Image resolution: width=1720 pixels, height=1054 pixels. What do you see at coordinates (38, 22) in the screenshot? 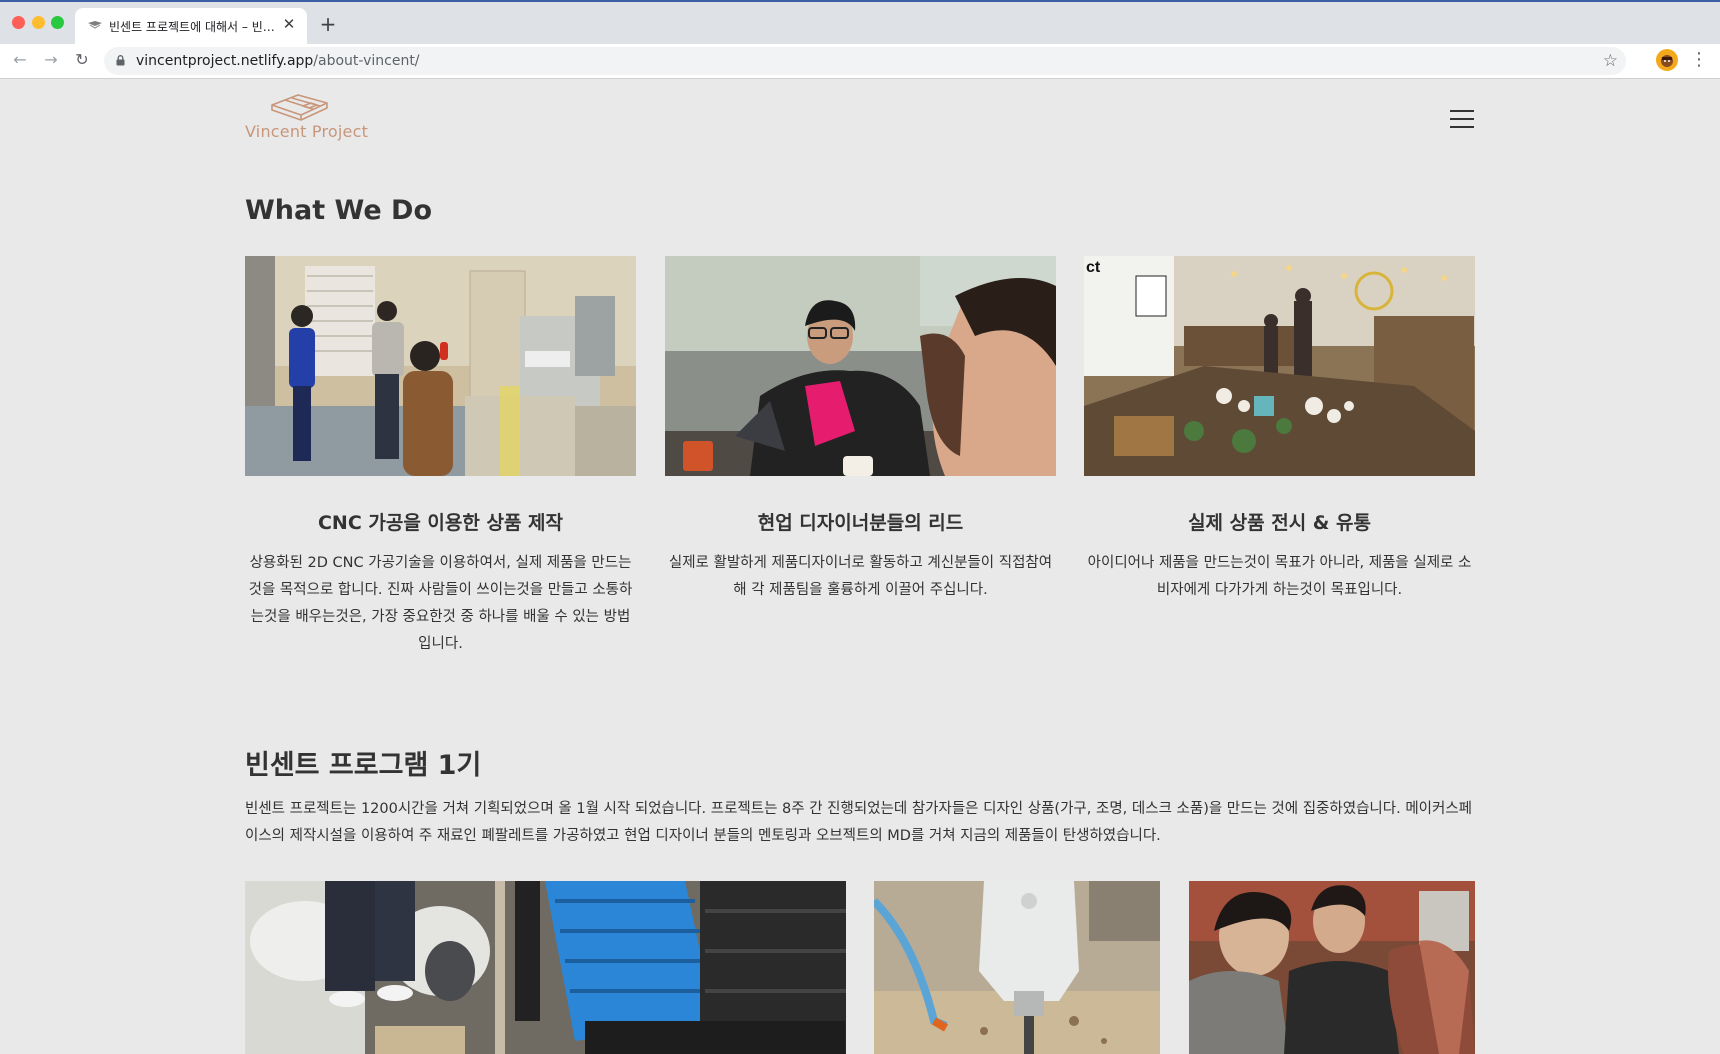
I see `minimize-window-button` at bounding box center [38, 22].